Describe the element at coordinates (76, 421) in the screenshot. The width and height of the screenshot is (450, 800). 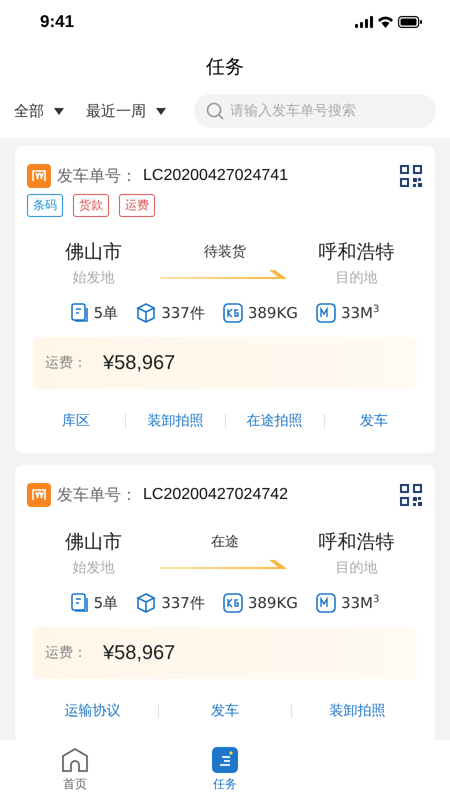
I see `card-action-link: 库区` at that location.